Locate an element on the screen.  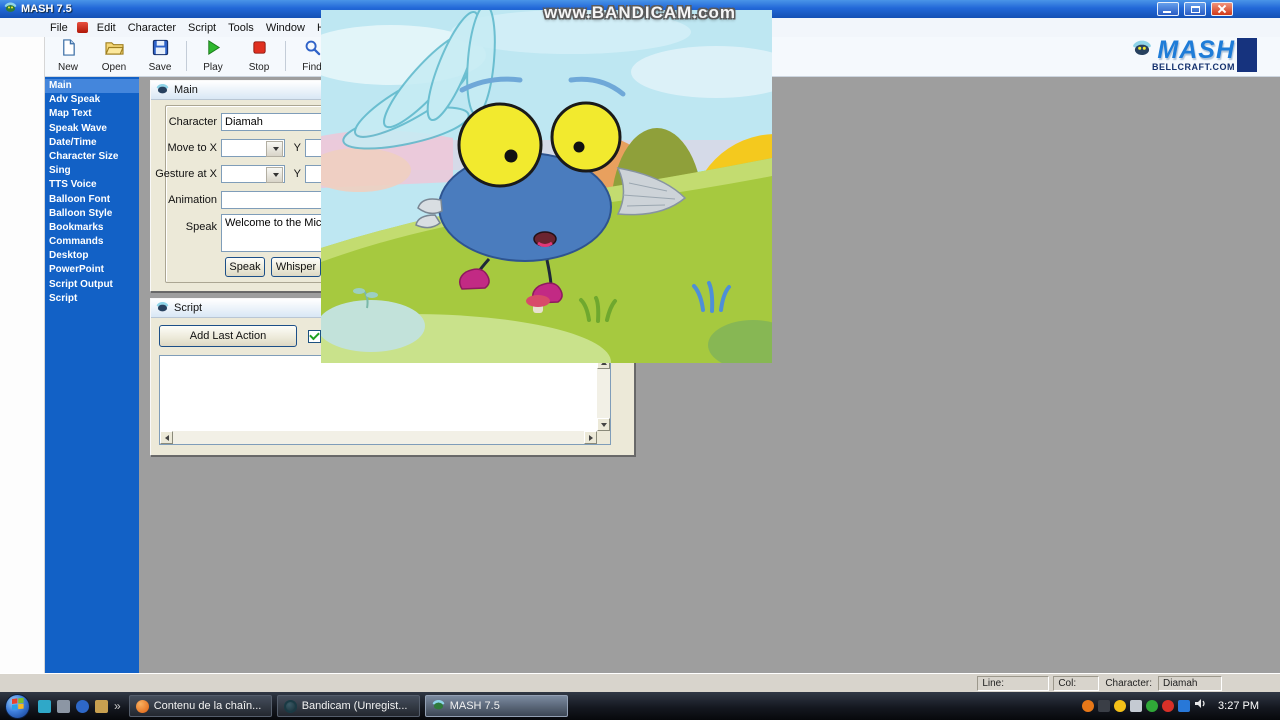
save-button: Save is located at coordinates (160, 56).